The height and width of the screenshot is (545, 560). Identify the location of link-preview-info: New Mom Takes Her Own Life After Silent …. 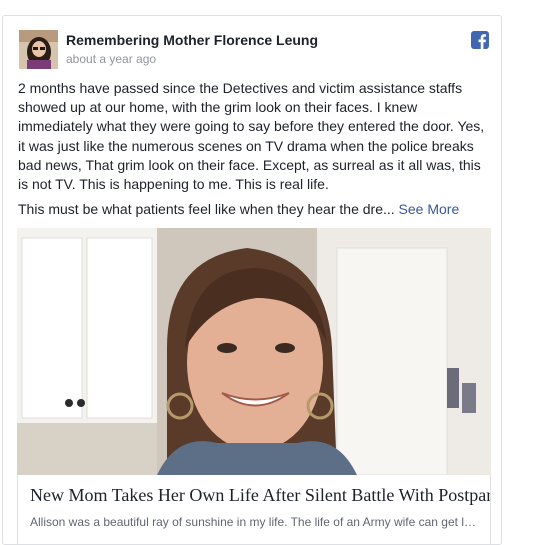
(254, 510).